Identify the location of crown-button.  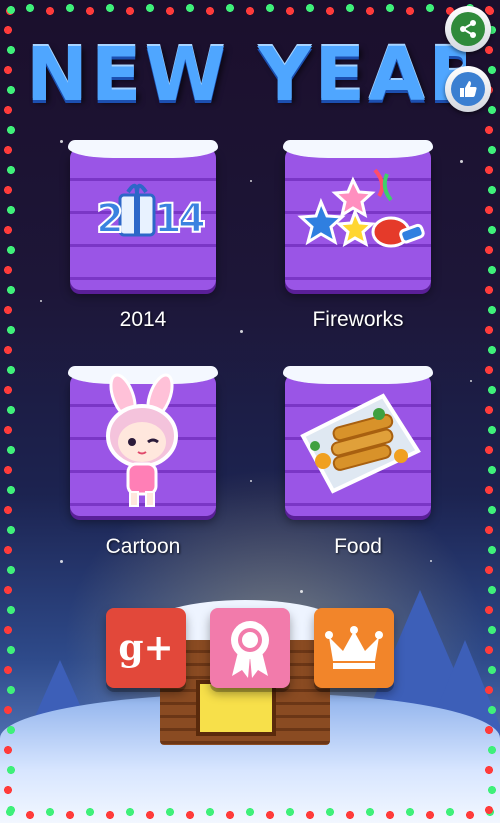
(354, 648).